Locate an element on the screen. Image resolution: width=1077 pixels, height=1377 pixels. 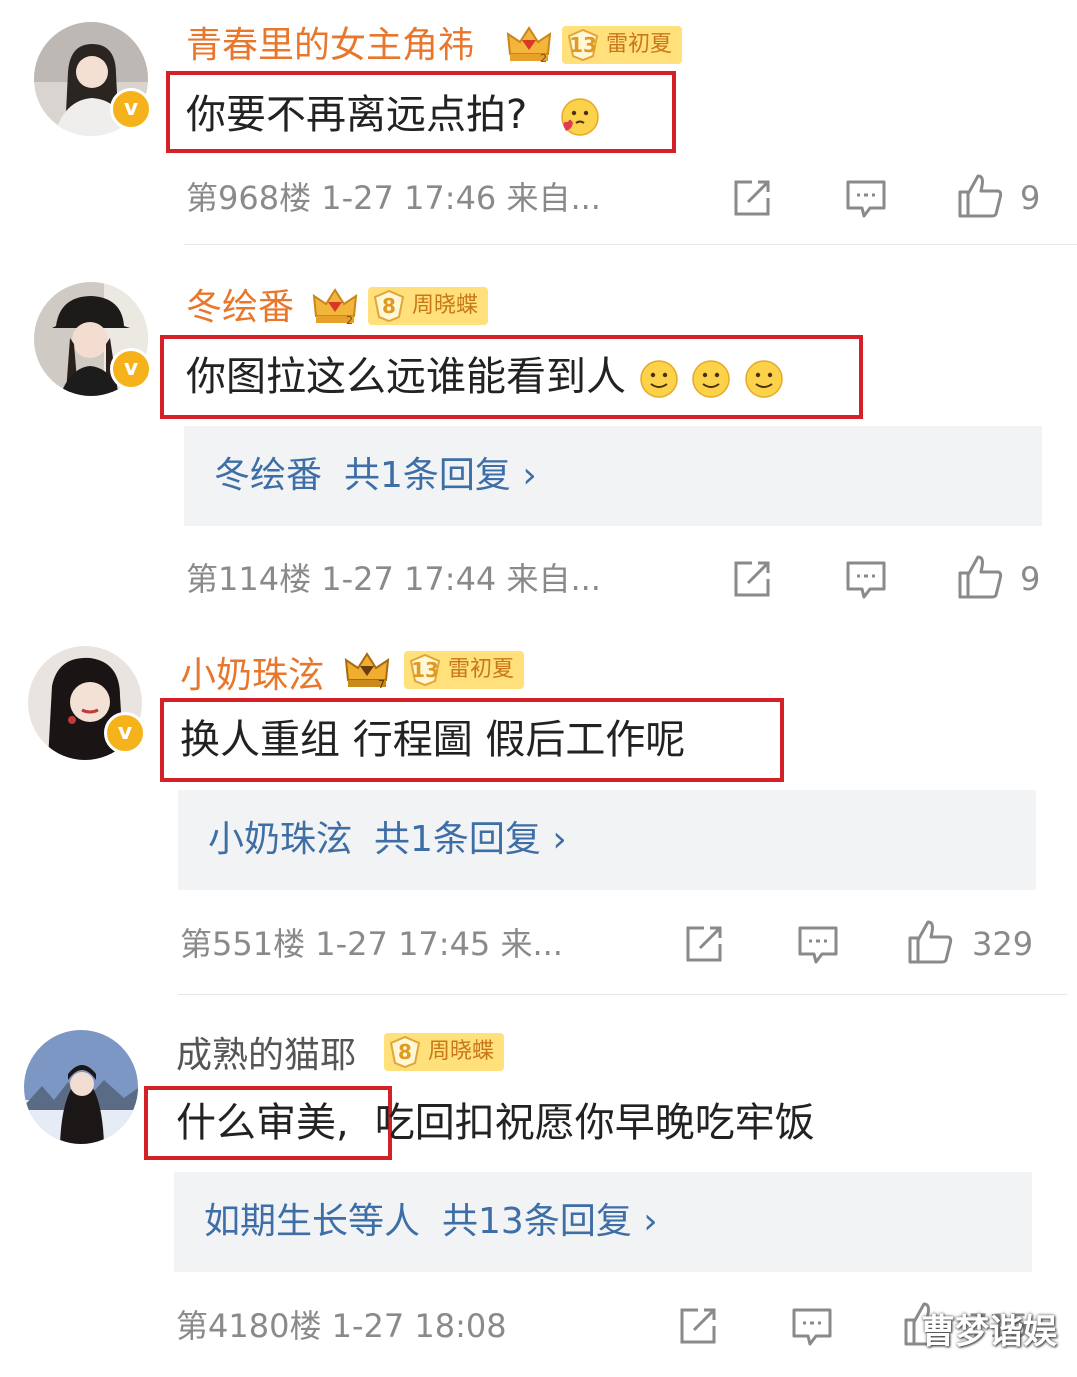
comment-text-row: 你图拉这么远谁能看到人 is located at coordinates (485, 377).